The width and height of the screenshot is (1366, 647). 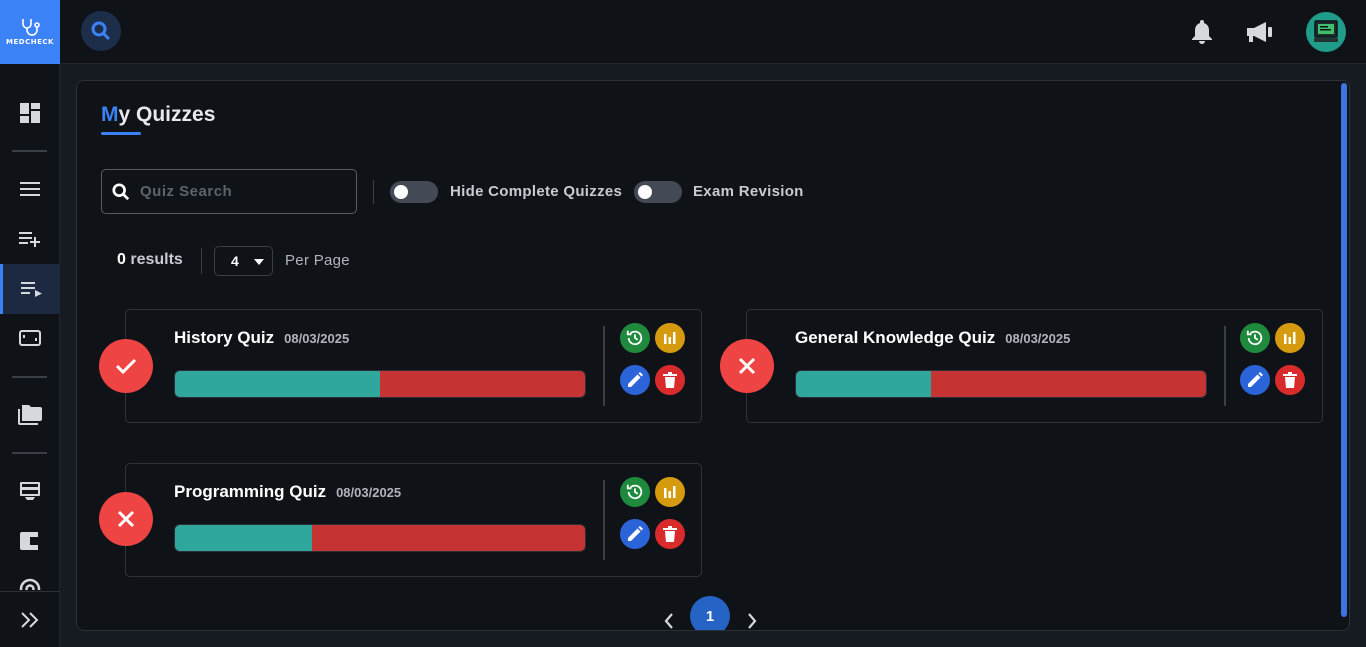 I want to click on menu-icon, so click(x=30, y=189).